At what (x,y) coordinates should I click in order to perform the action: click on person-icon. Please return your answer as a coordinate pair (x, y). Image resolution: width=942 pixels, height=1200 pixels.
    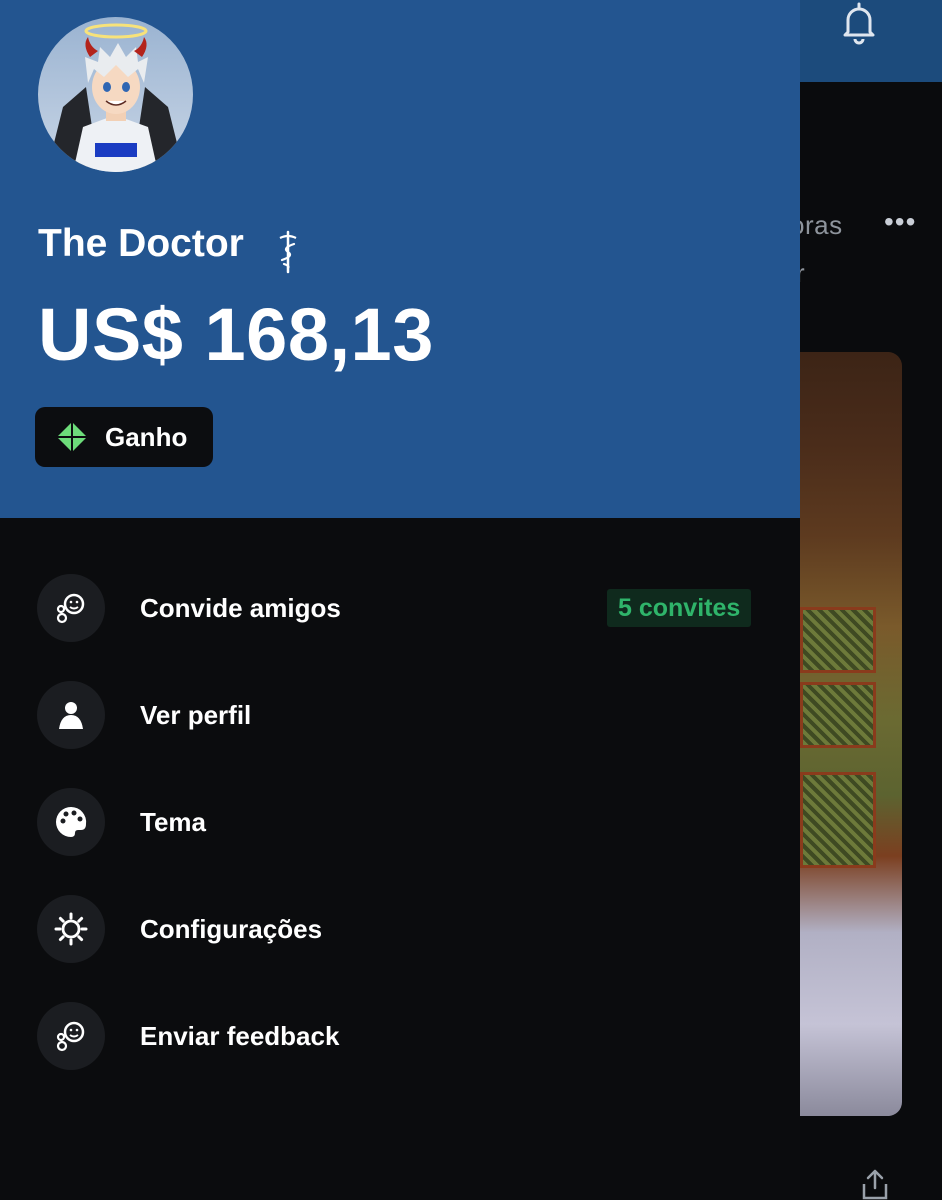
    Looking at the image, I should click on (71, 715).